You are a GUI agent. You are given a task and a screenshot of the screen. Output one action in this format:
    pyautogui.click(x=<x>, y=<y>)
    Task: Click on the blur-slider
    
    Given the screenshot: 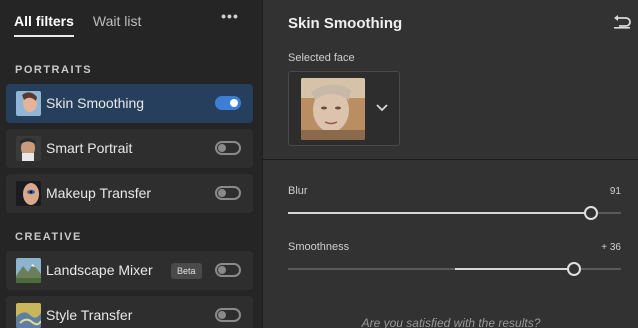 What is the action you would take?
    pyautogui.click(x=454, y=213)
    